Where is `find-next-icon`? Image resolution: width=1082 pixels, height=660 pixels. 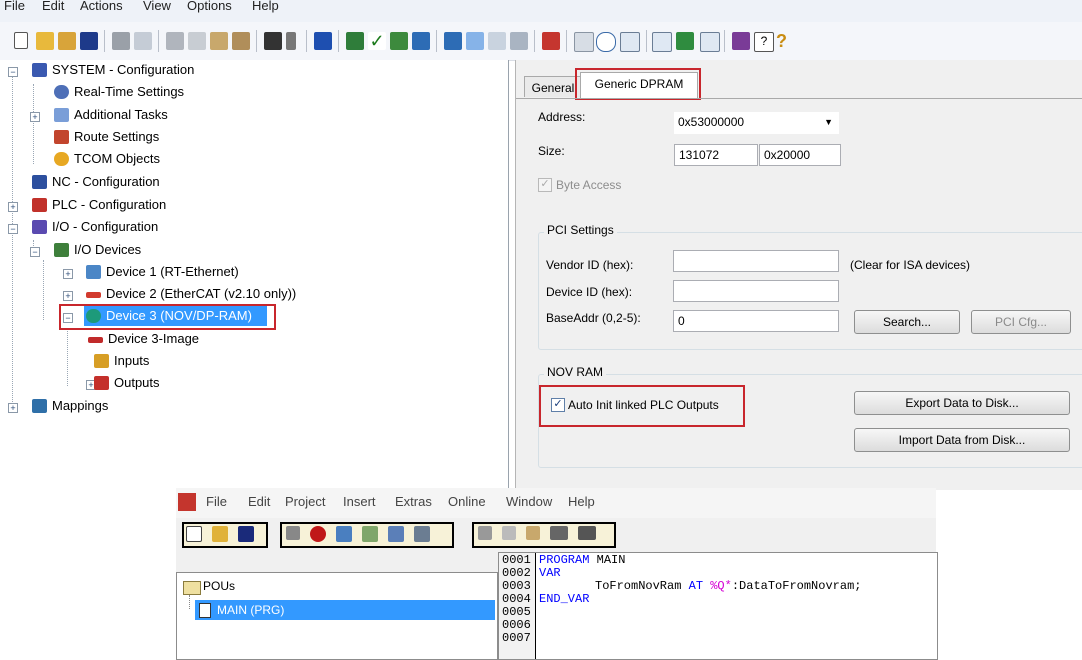 find-next-icon is located at coordinates (291, 41).